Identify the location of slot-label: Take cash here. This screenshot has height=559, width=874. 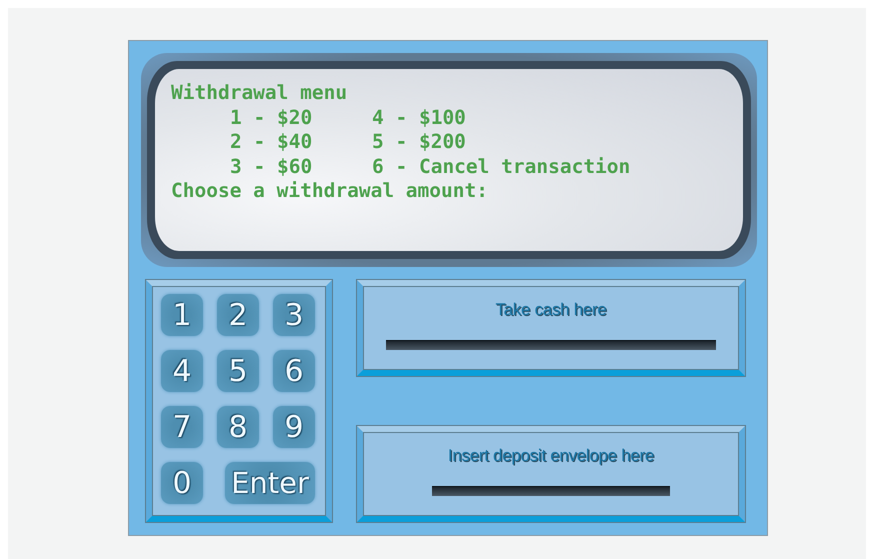
(551, 310).